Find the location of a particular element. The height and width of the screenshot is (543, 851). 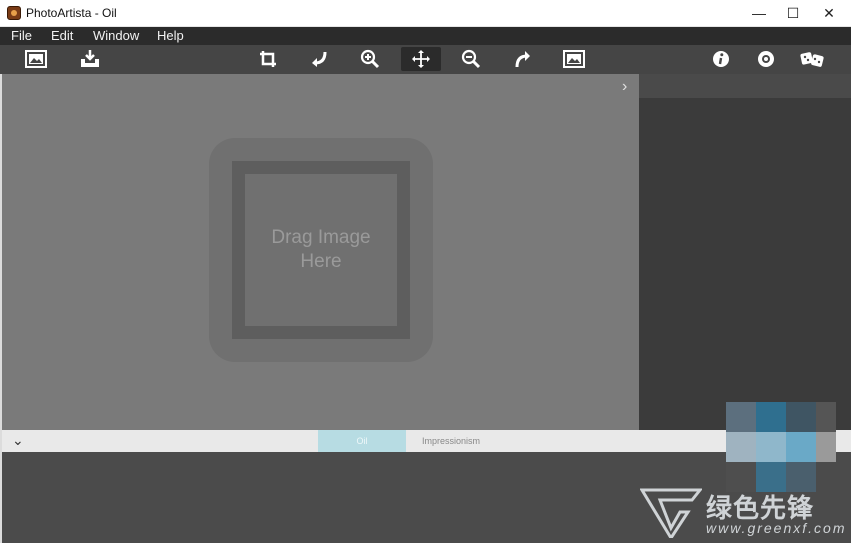

tab-oil-label: Oil is located at coordinates (362, 441).